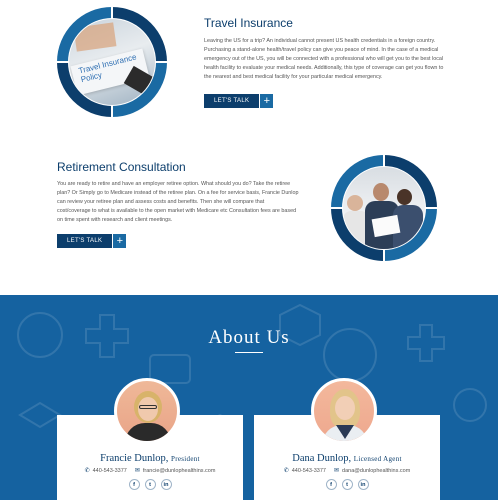 The image size is (498, 500). I want to click on travel-policy-photo: Travel Insurance Policy, so click(112, 62).